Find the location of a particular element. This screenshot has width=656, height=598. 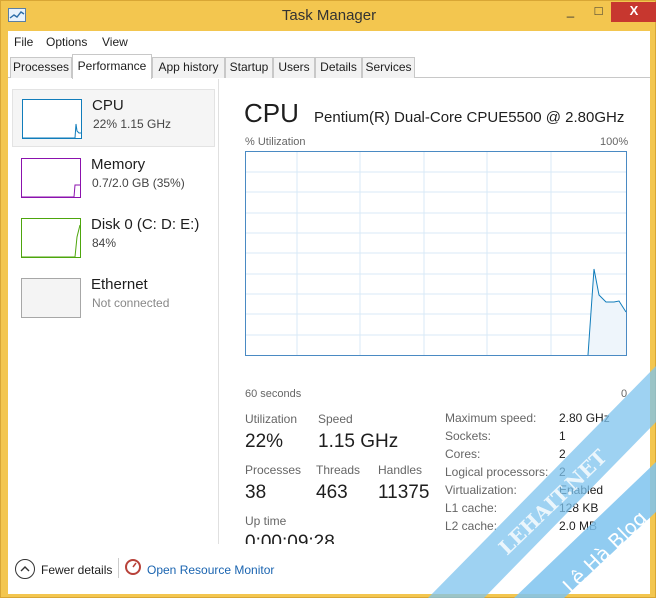

footer-bar: Fewer details Open Resource Monitor is located at coordinates (329, 569).